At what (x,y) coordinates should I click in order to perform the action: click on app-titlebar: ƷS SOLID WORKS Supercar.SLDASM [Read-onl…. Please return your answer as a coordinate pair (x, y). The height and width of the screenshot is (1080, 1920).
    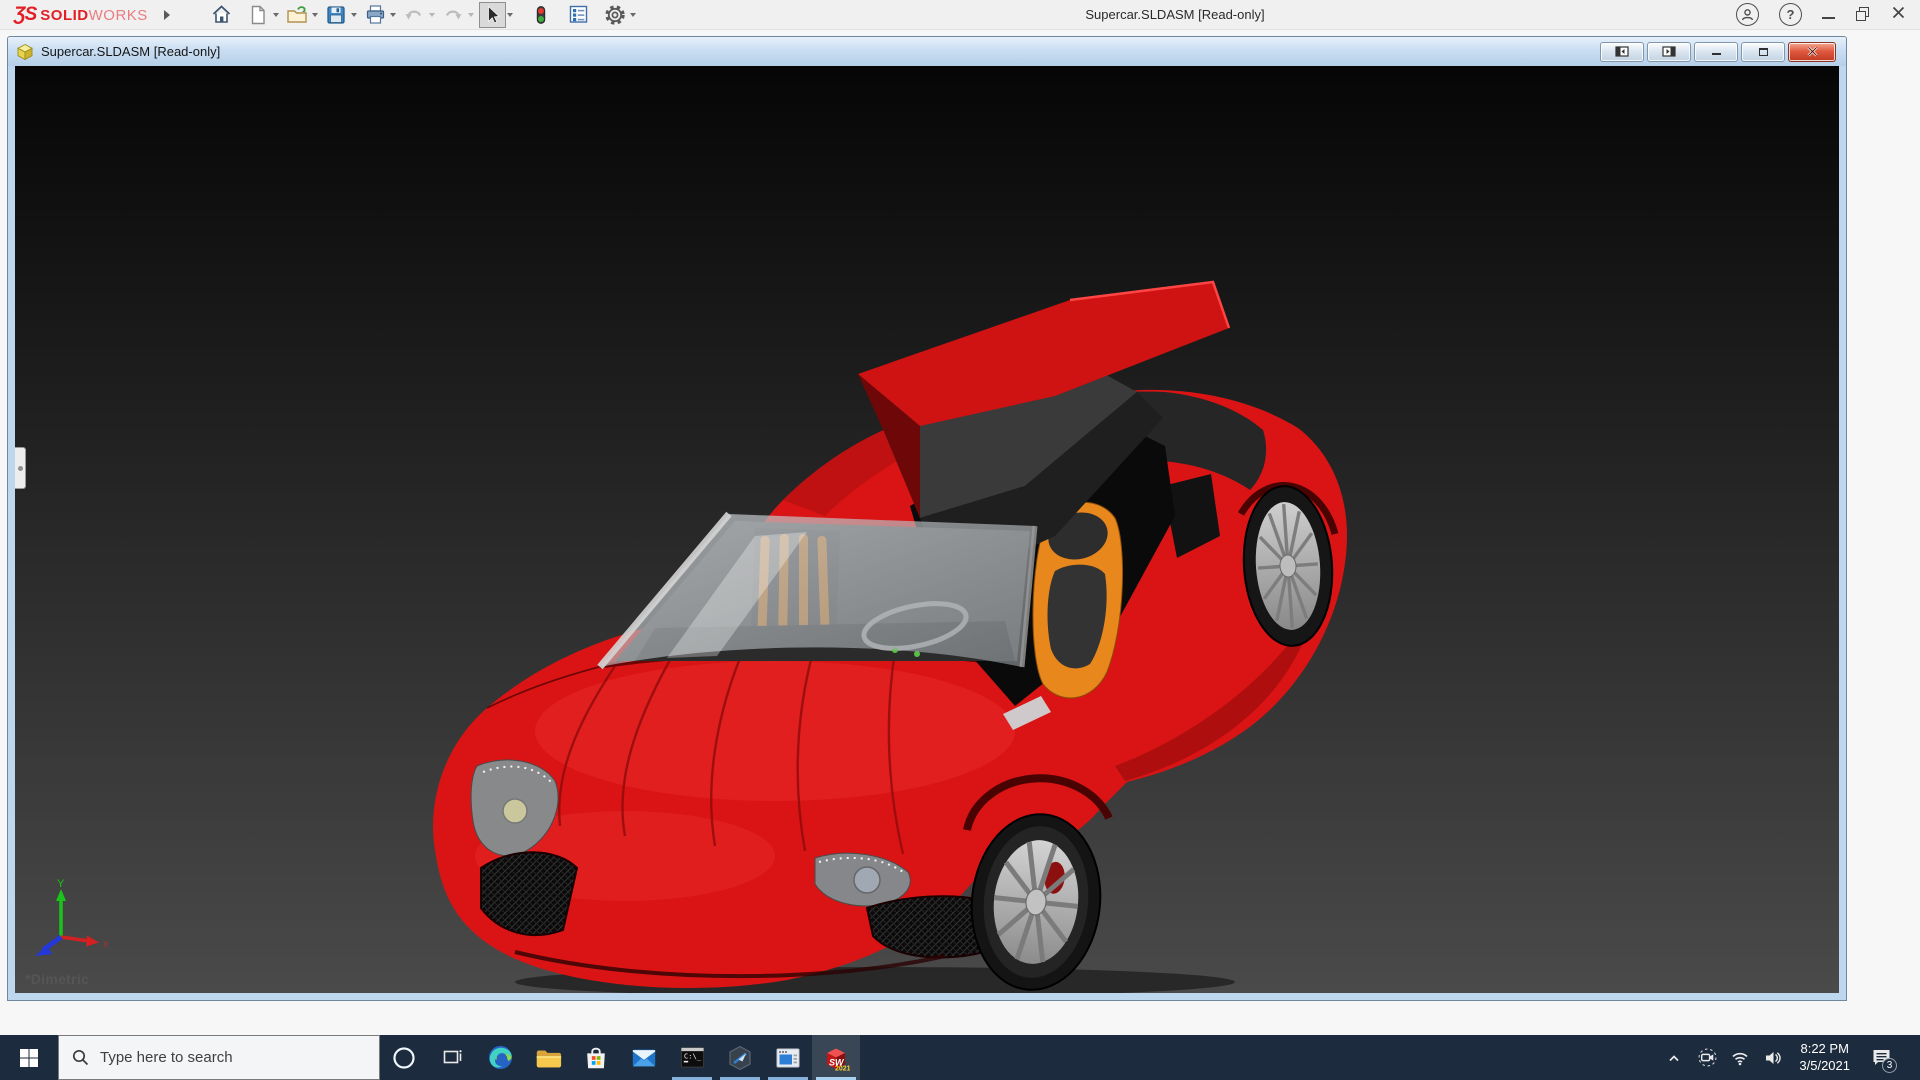
    Looking at the image, I should click on (960, 15).